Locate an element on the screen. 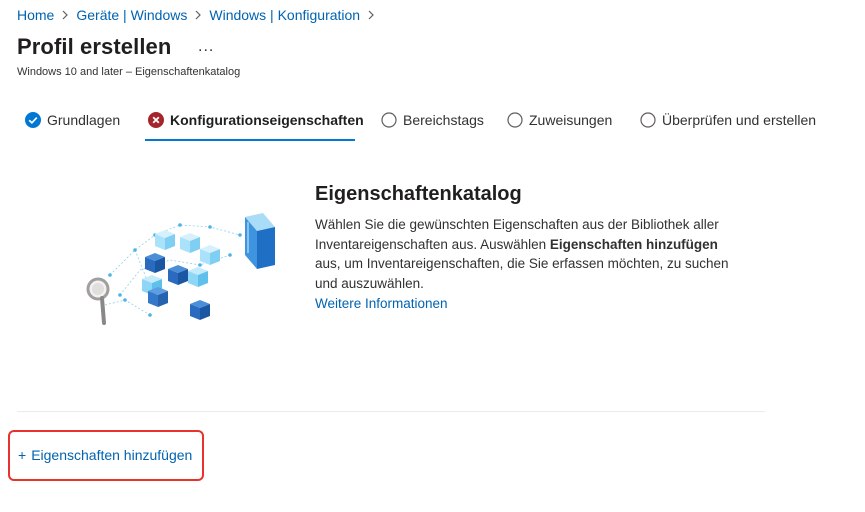 Image resolution: width=865 pixels, height=512 pixels. checkmark-circle-icon is located at coordinates (33, 120).